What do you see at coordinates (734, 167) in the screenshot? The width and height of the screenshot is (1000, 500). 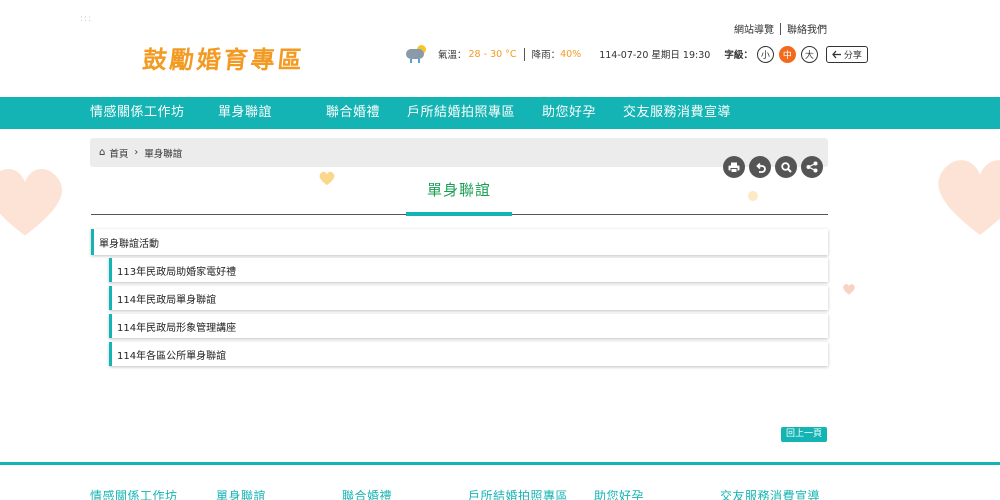 I see `print-icon` at bounding box center [734, 167].